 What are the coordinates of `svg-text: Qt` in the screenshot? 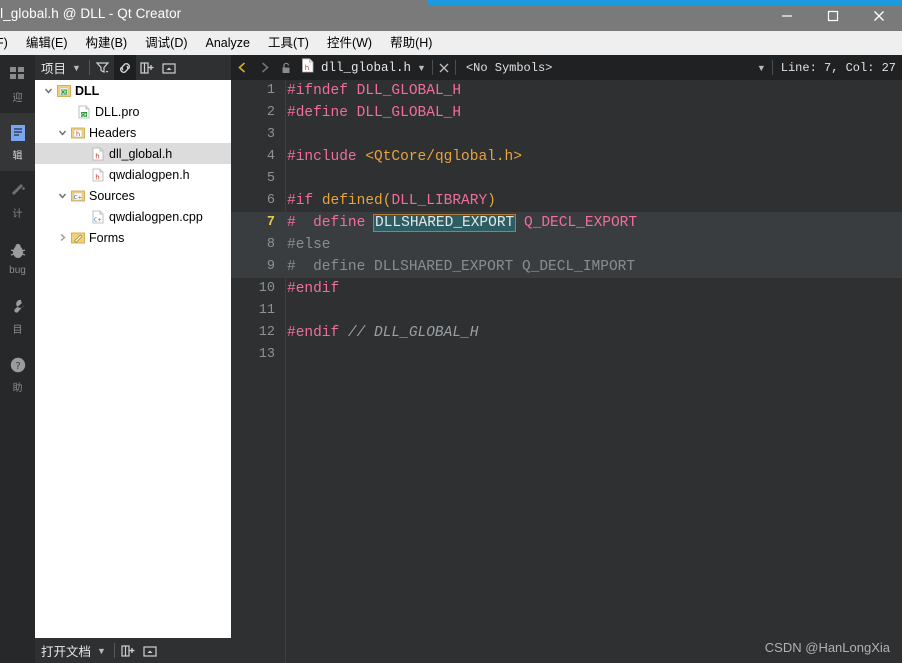 It's located at (84, 115).